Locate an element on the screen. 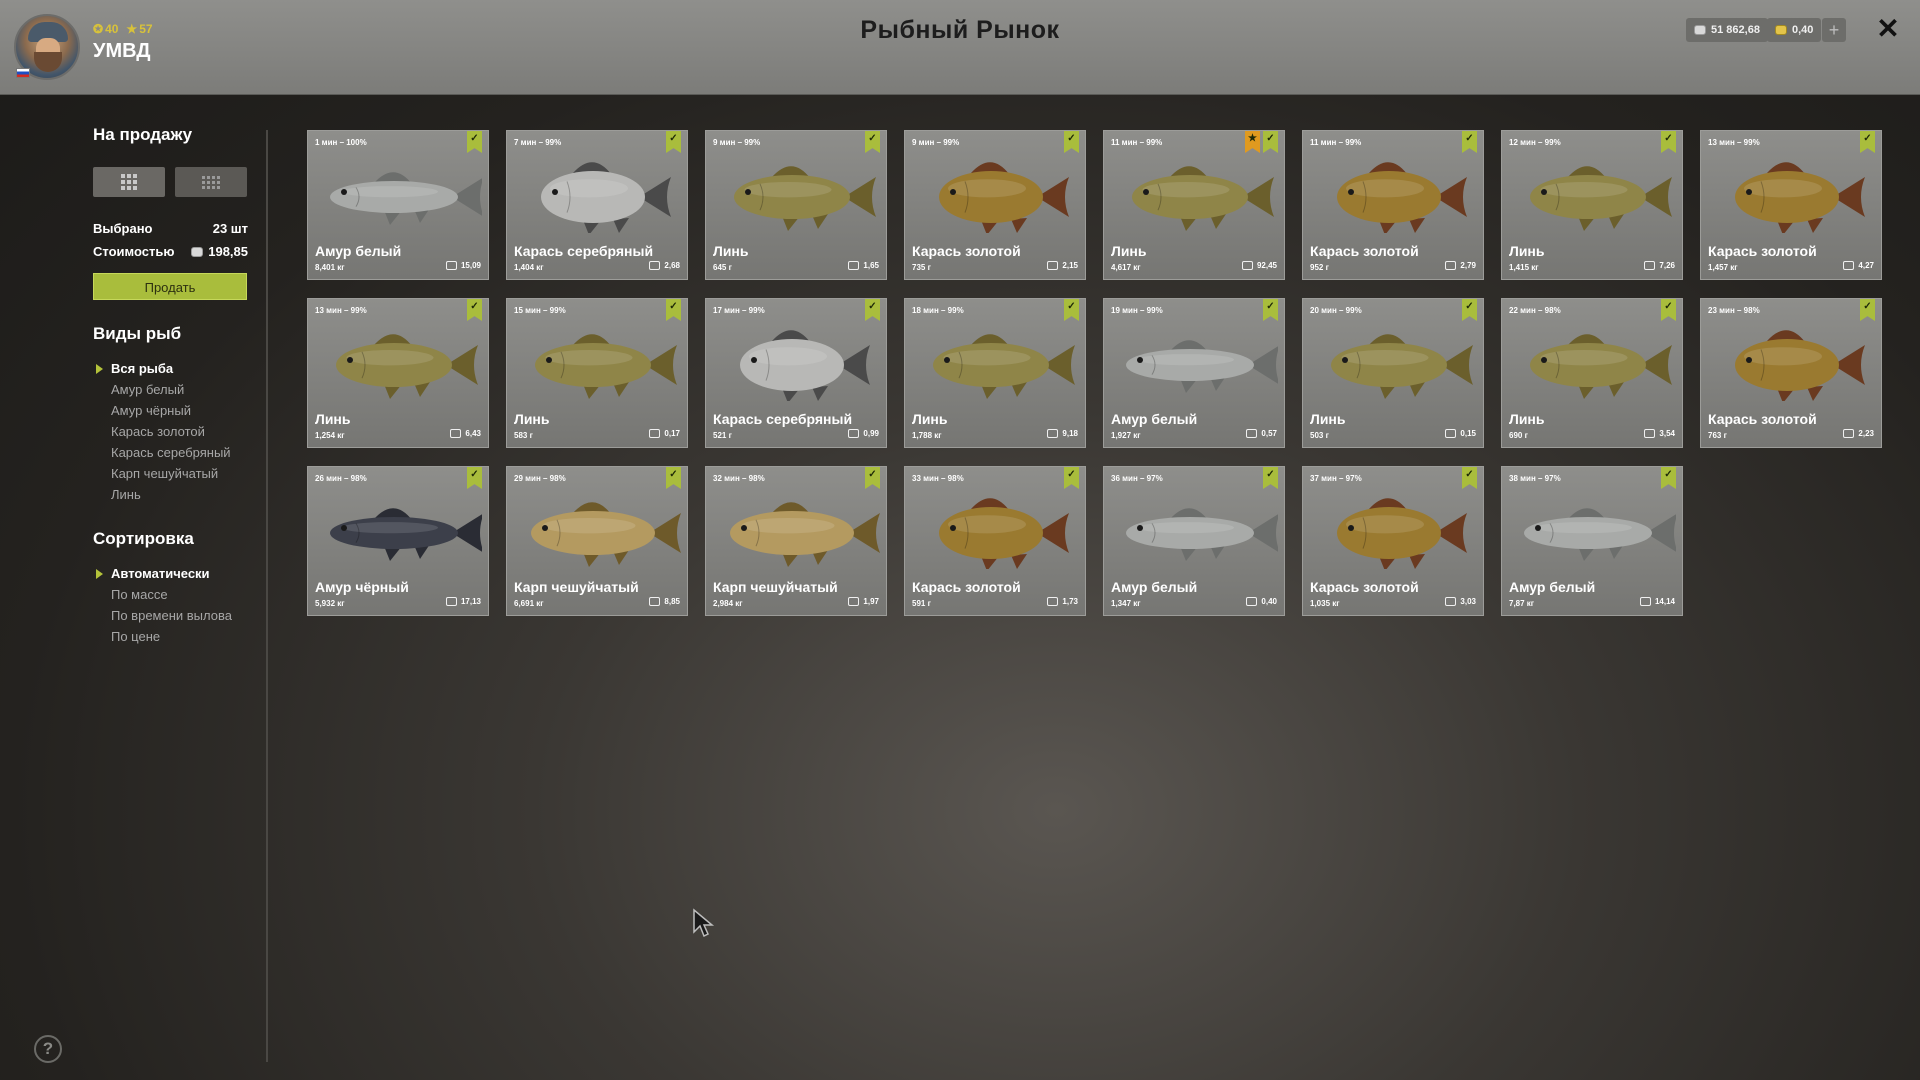 The image size is (1920, 1080). fish-card: 20 мин – 99% ✓ Линь 503 г 0,15 is located at coordinates (1393, 373).